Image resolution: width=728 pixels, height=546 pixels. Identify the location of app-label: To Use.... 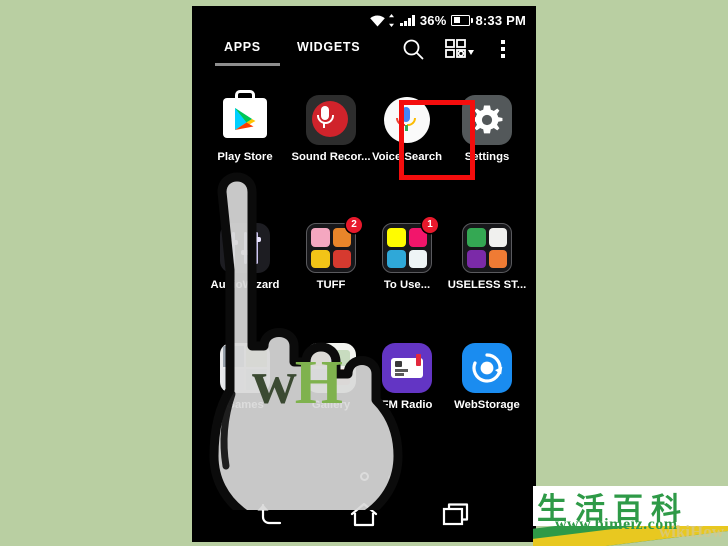
(407, 285).